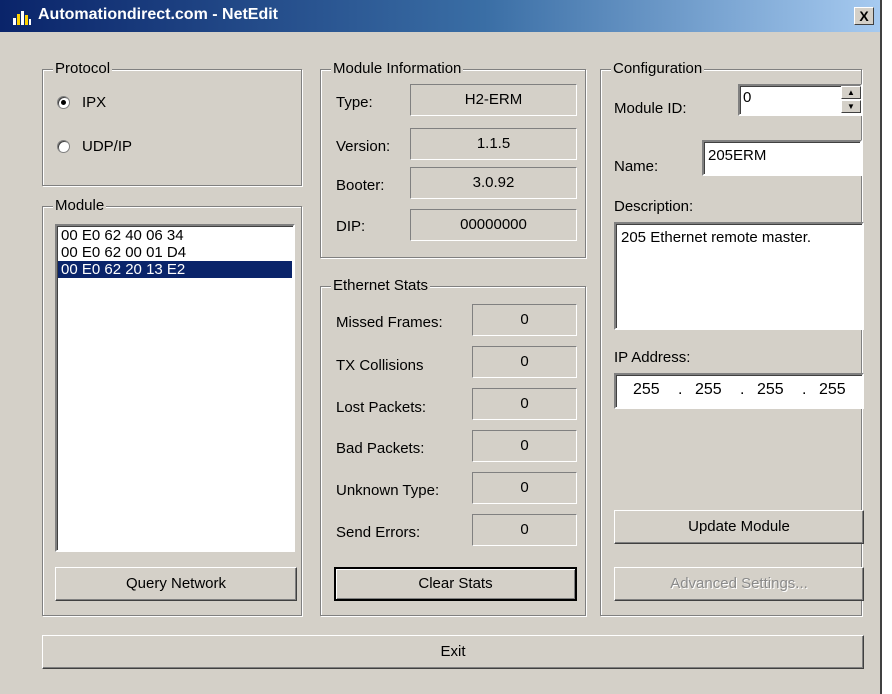 This screenshot has height=694, width=892. I want to click on ip-octet-2: 255, so click(708, 390).